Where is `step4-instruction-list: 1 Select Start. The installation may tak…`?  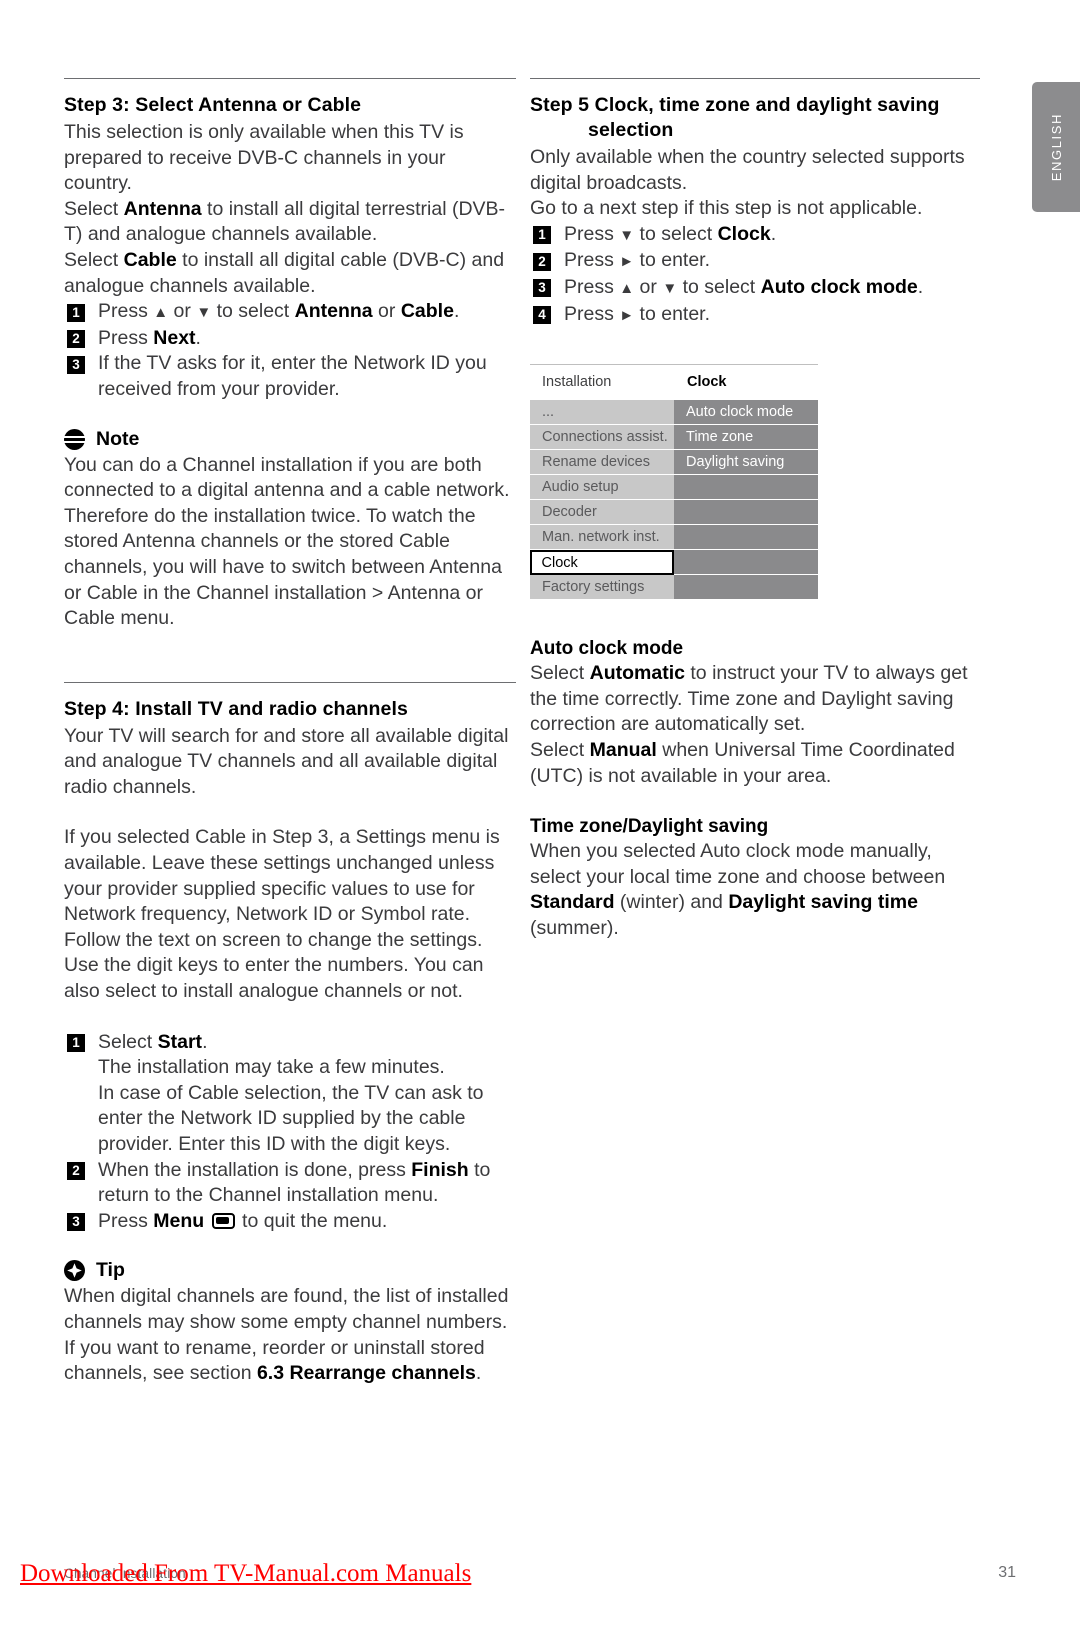
step4-instruction-list: 1 Select Start. The installation may tak… is located at coordinates (290, 1132).